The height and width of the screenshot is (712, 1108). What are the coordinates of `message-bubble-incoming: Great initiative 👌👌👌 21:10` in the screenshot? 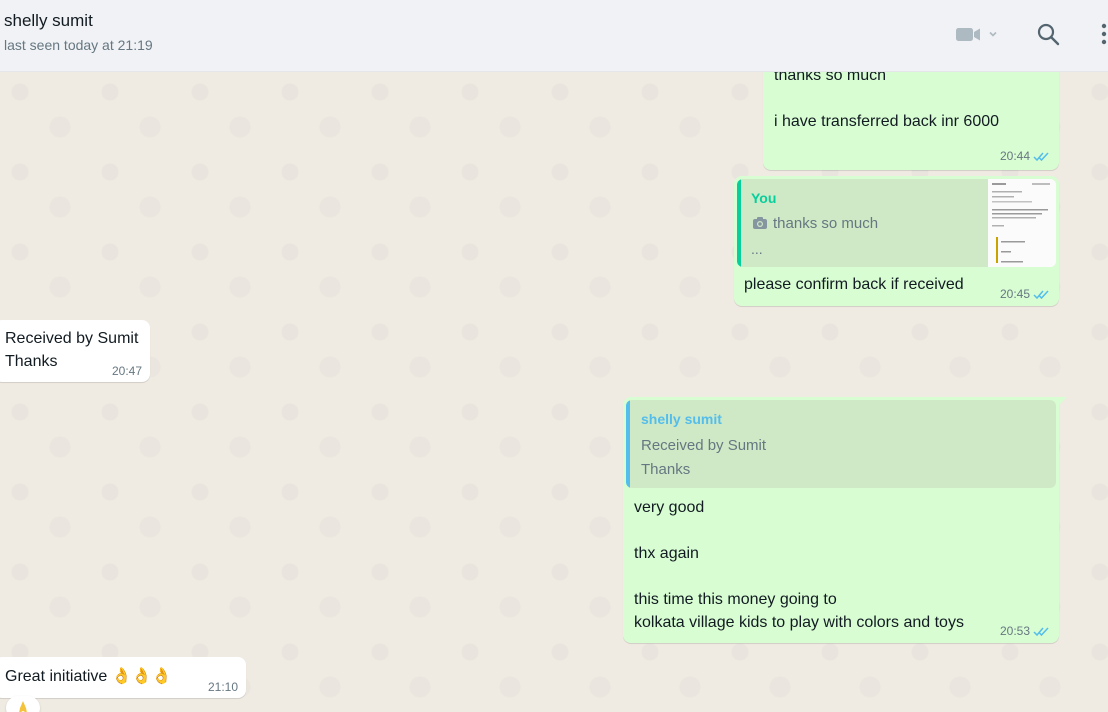 It's located at (123, 677).